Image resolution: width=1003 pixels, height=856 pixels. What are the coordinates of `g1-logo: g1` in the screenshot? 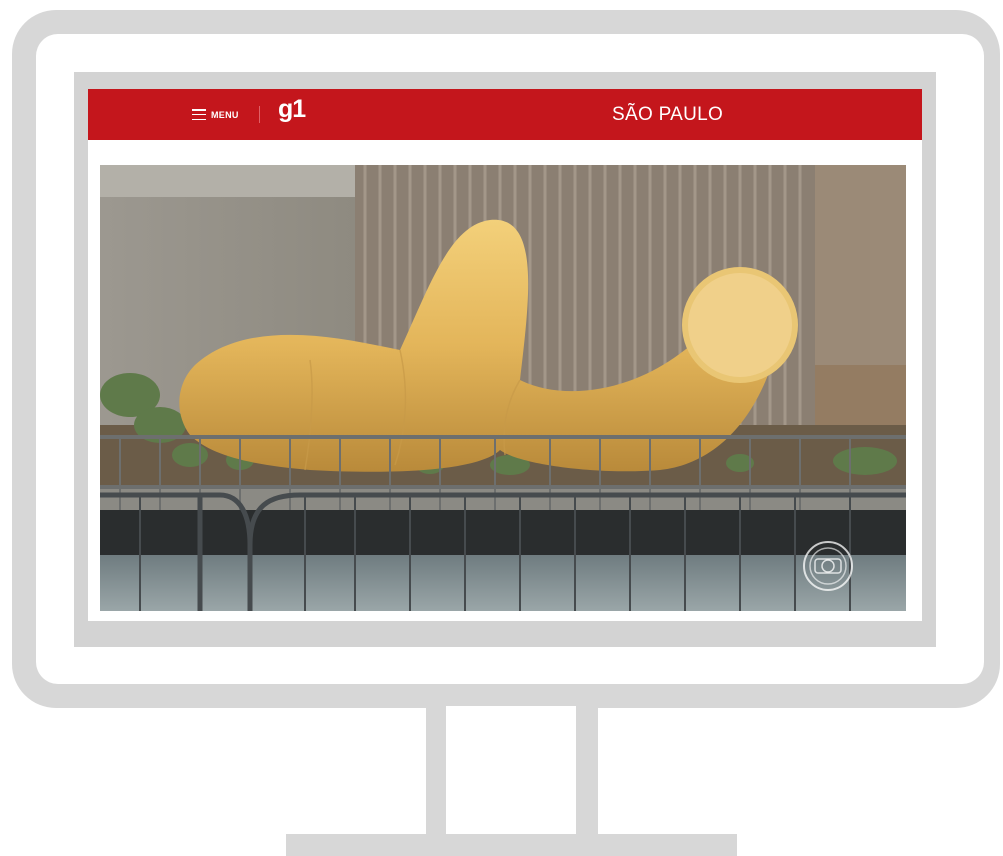 It's located at (292, 109).